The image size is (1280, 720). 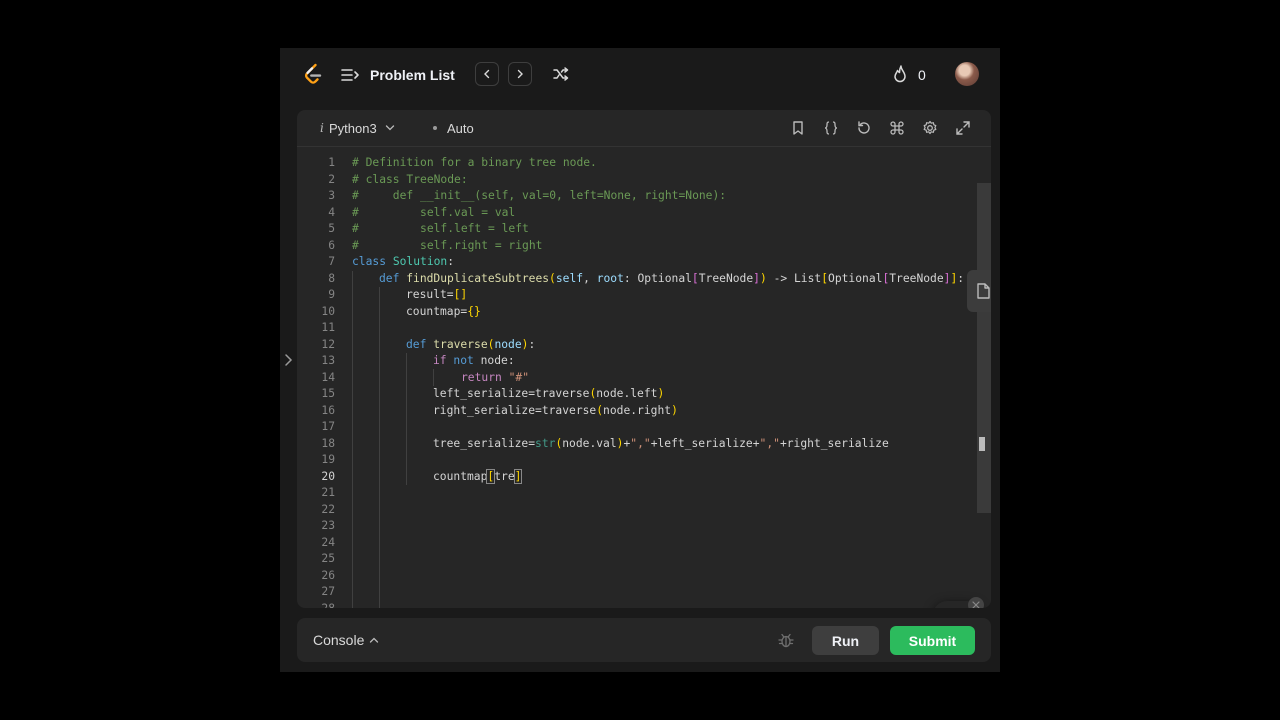 I want to click on editor-scrollbar, so click(x=984, y=348).